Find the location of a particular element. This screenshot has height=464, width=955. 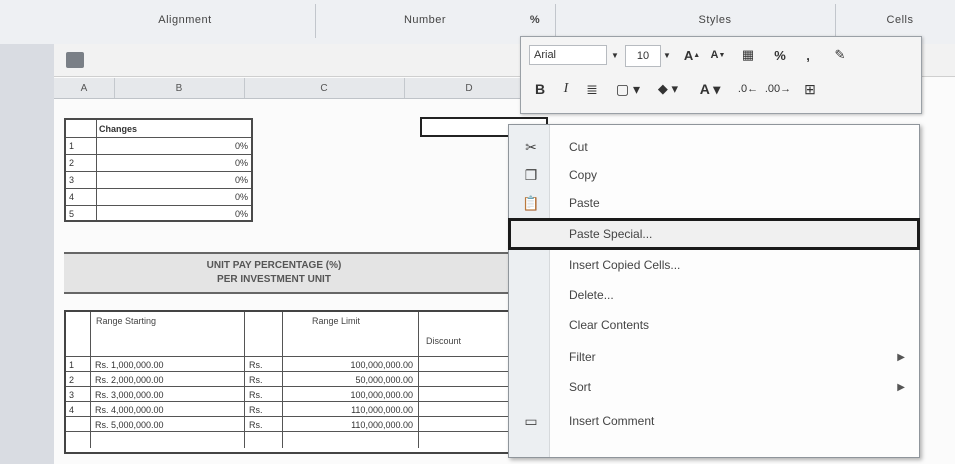

submenu-arrow-icon: ▶ is located at coordinates (901, 387).